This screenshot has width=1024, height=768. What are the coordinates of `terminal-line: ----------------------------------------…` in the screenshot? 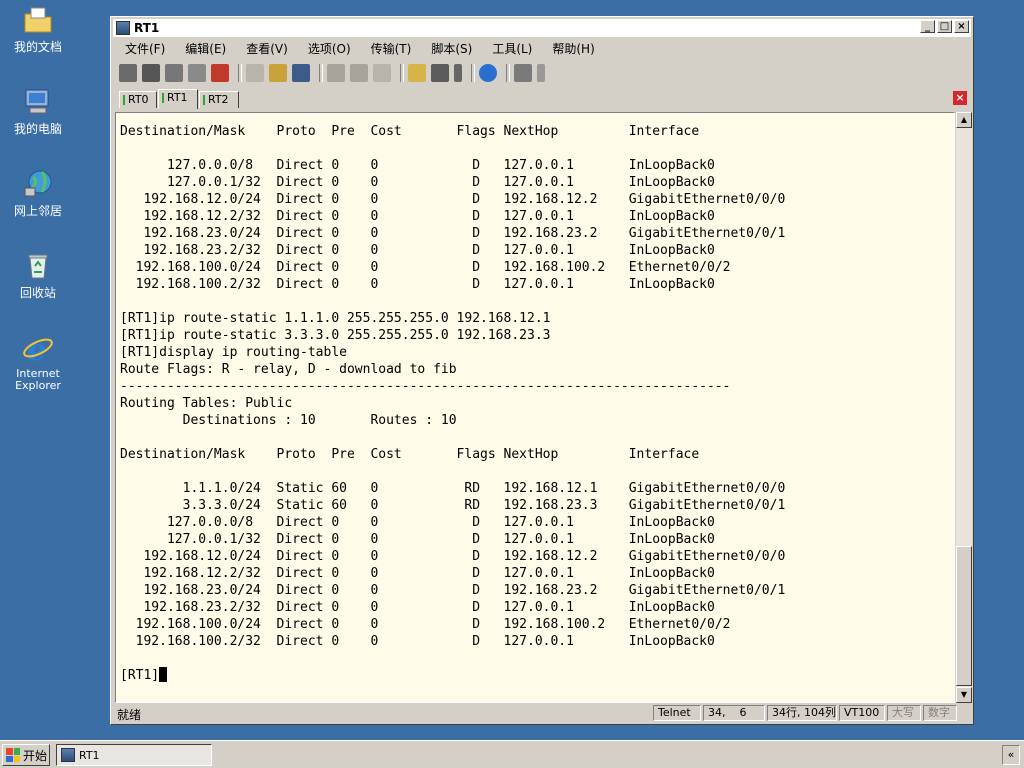 It's located at (425, 386).